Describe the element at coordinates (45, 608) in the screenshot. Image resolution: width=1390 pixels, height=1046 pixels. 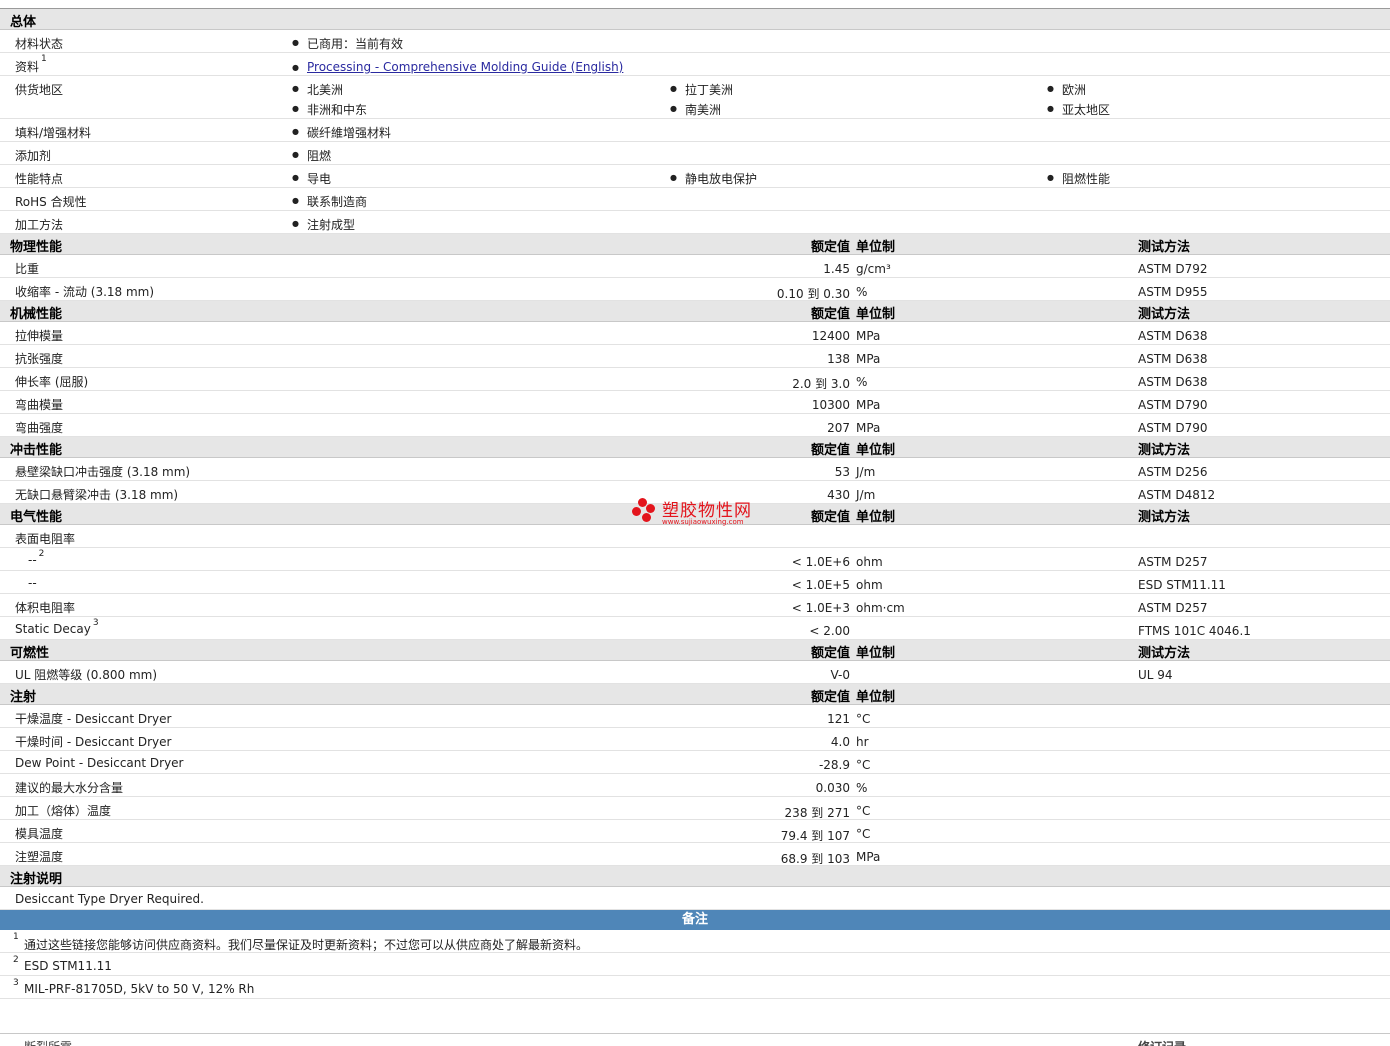
I see `row-label: 体积电阻率` at that location.